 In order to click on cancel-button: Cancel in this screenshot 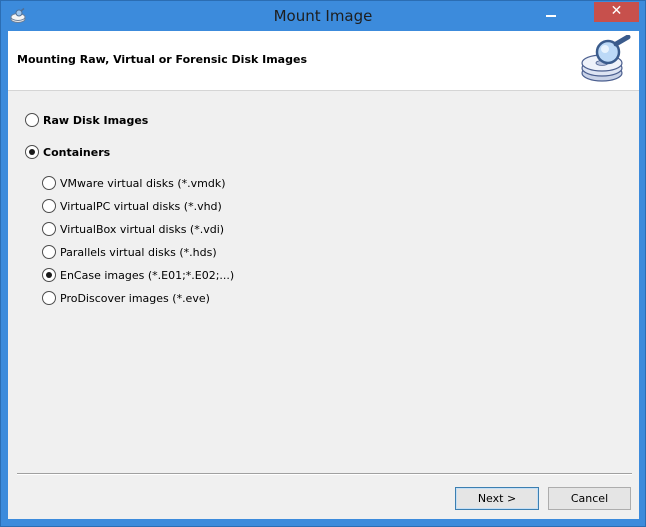, I will do `click(589, 498)`.